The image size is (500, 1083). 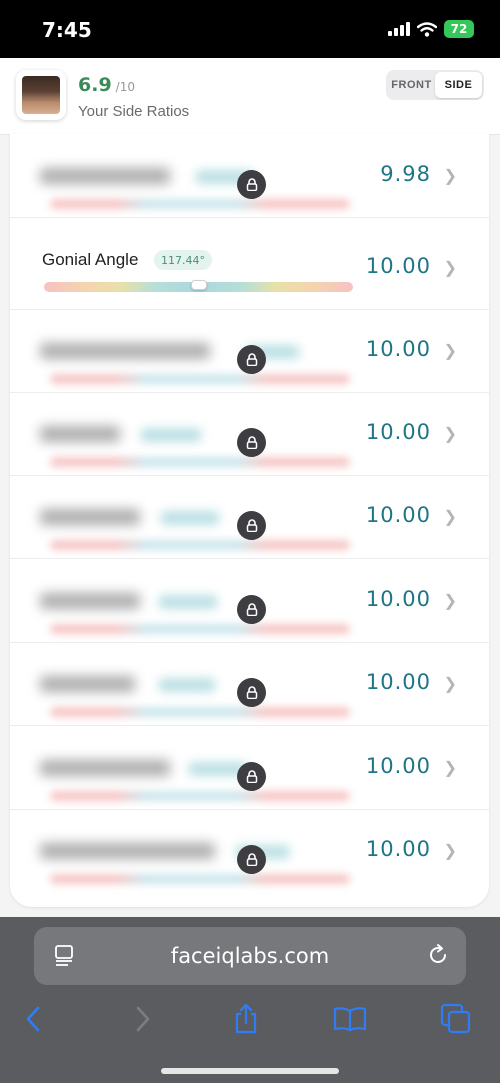 I want to click on avatar, so click(x=41, y=95).